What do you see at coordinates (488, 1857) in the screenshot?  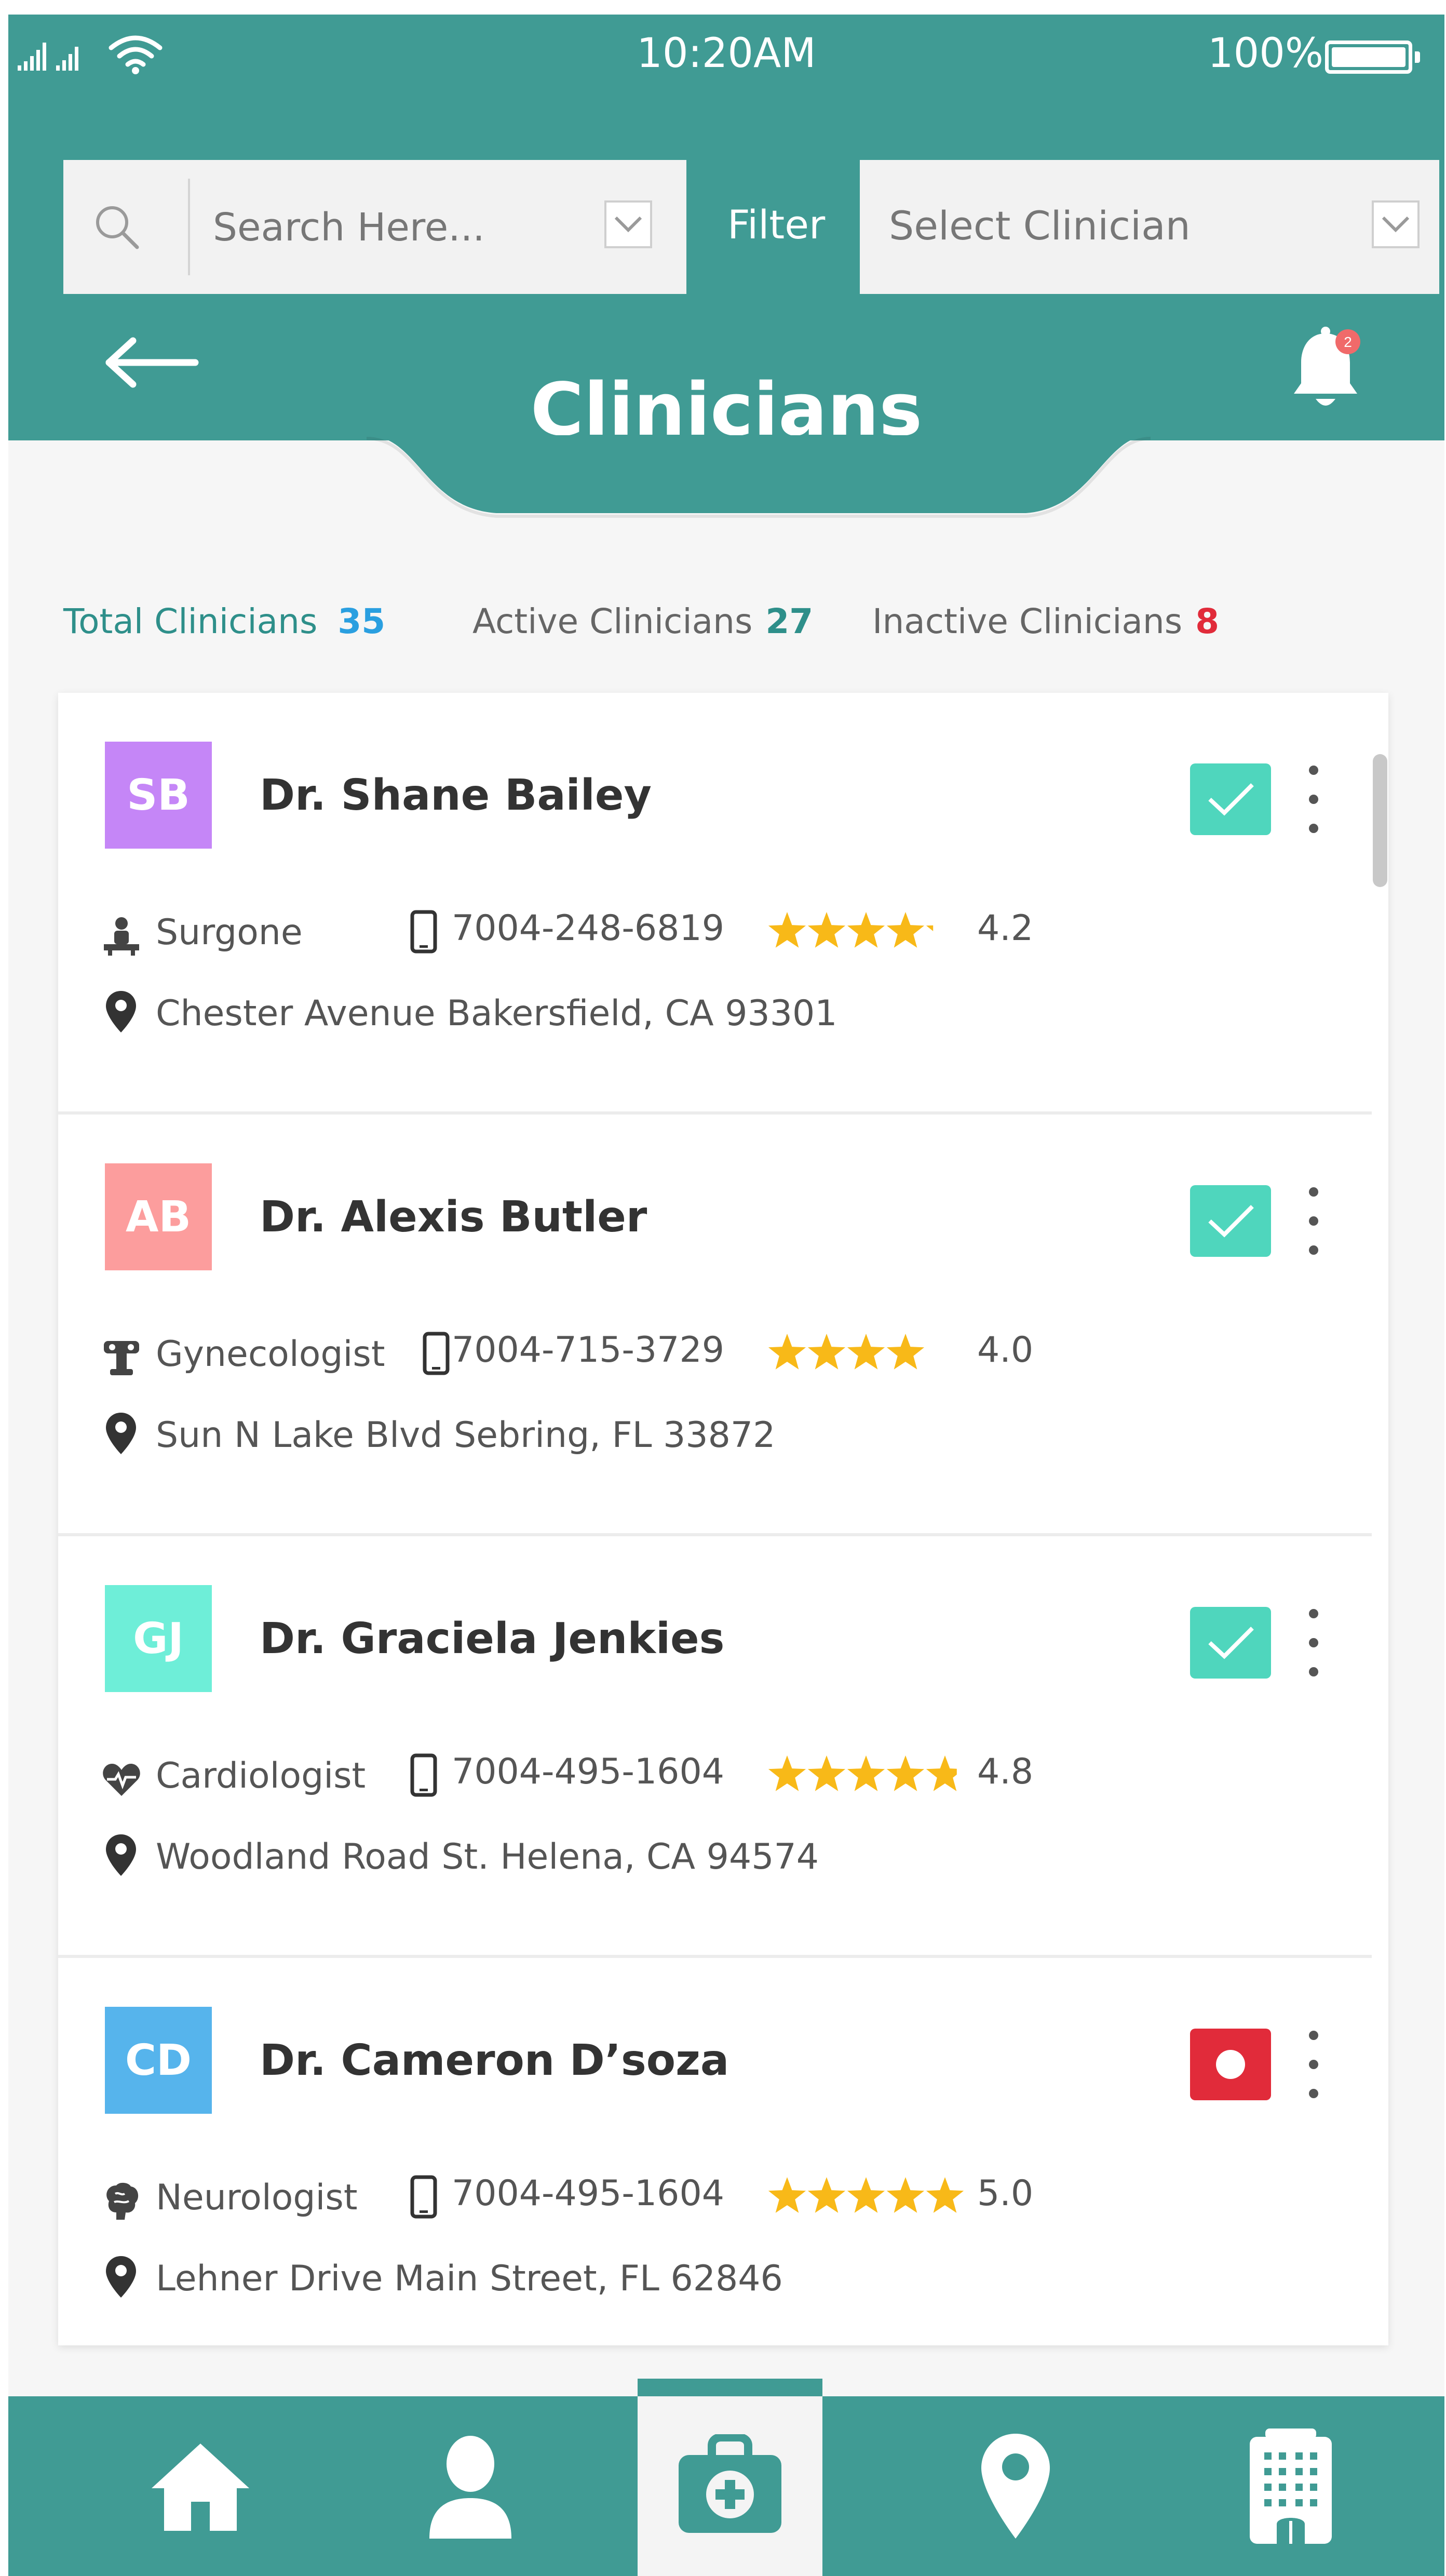 I see `address: Woodland Road St. Helena, CA 94574` at bounding box center [488, 1857].